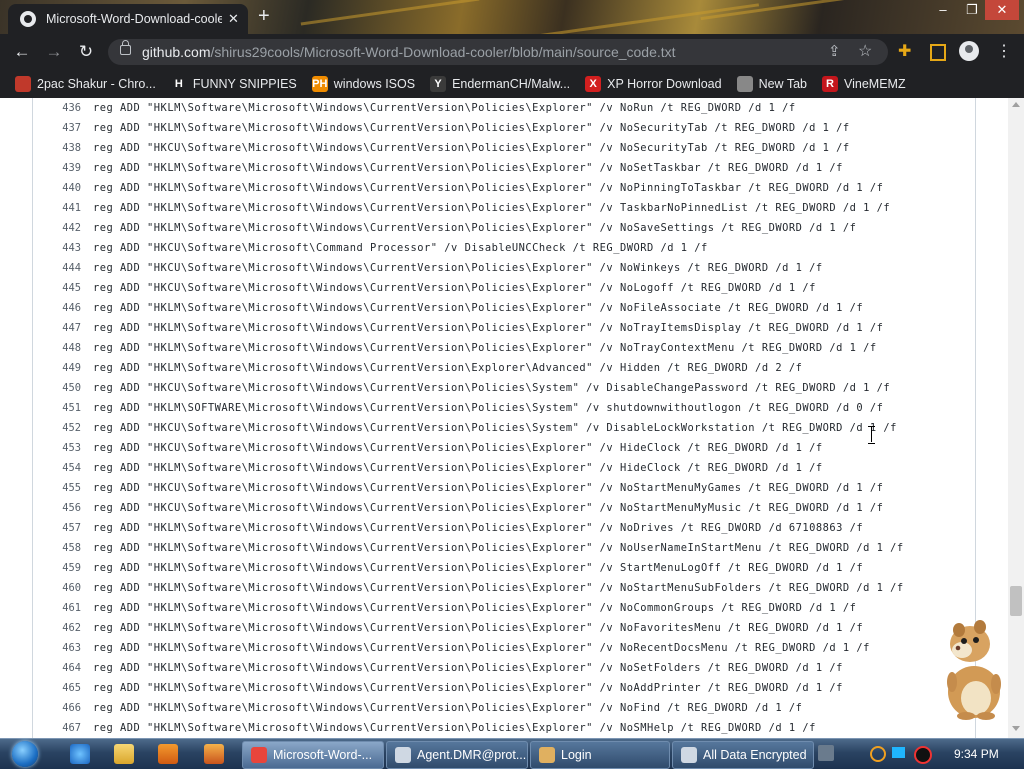  I want to click on taskbar-clock: 9:34 PM, so click(976, 754).